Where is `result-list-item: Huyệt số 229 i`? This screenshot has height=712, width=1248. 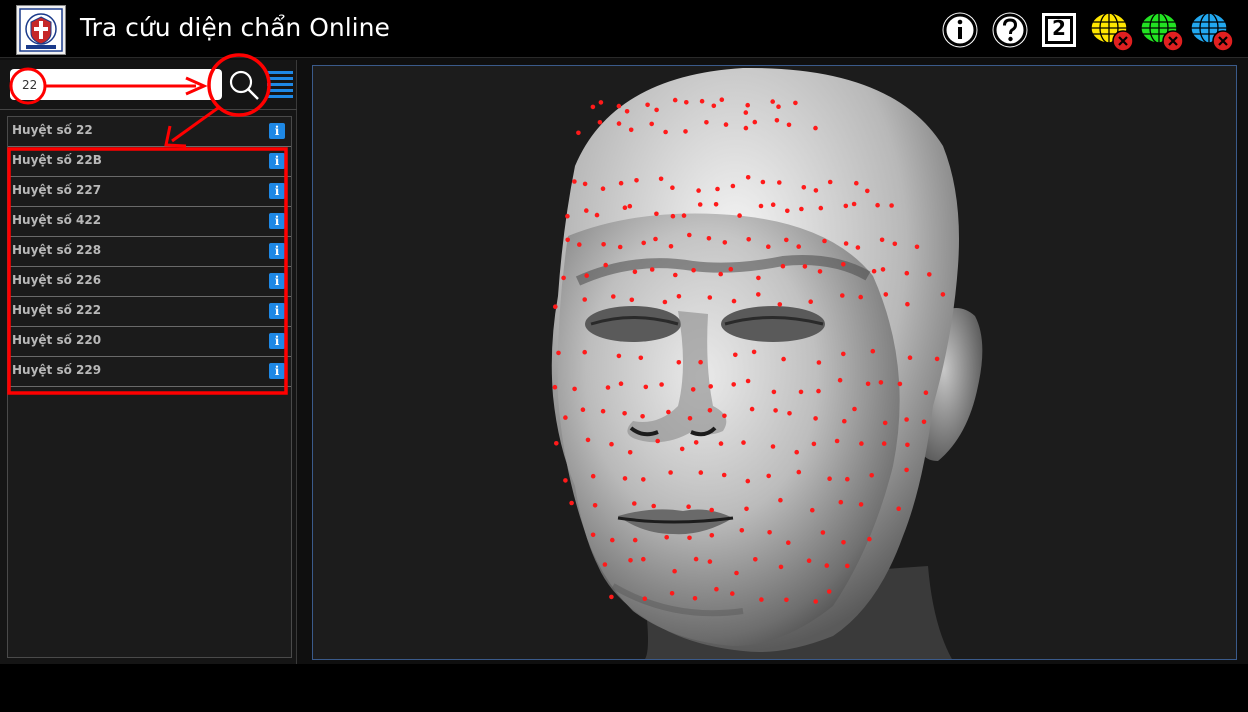 result-list-item: Huyệt số 229 i is located at coordinates (149, 372).